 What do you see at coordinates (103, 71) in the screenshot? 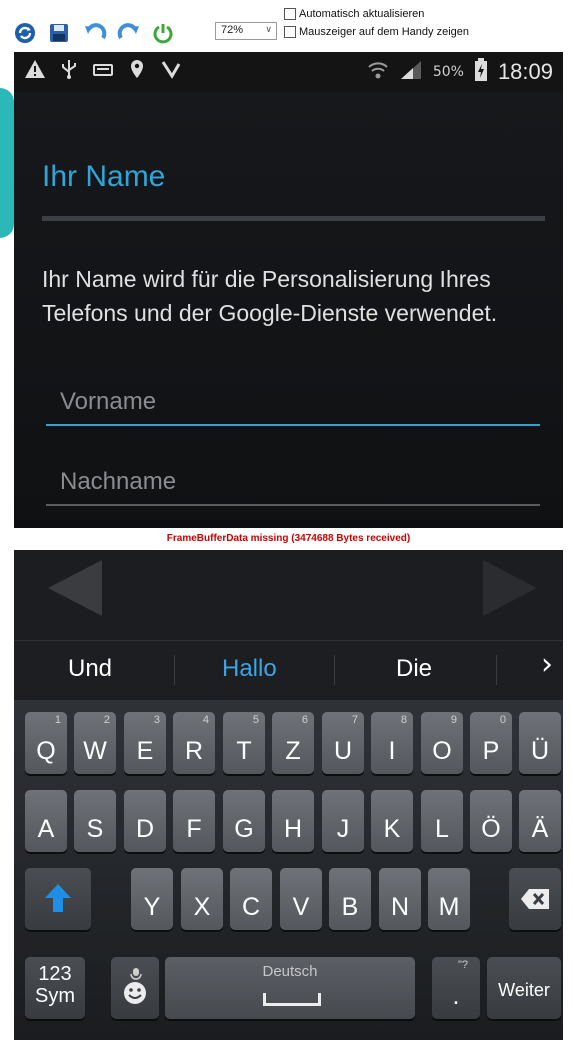
I see `keyboard-icon` at bounding box center [103, 71].